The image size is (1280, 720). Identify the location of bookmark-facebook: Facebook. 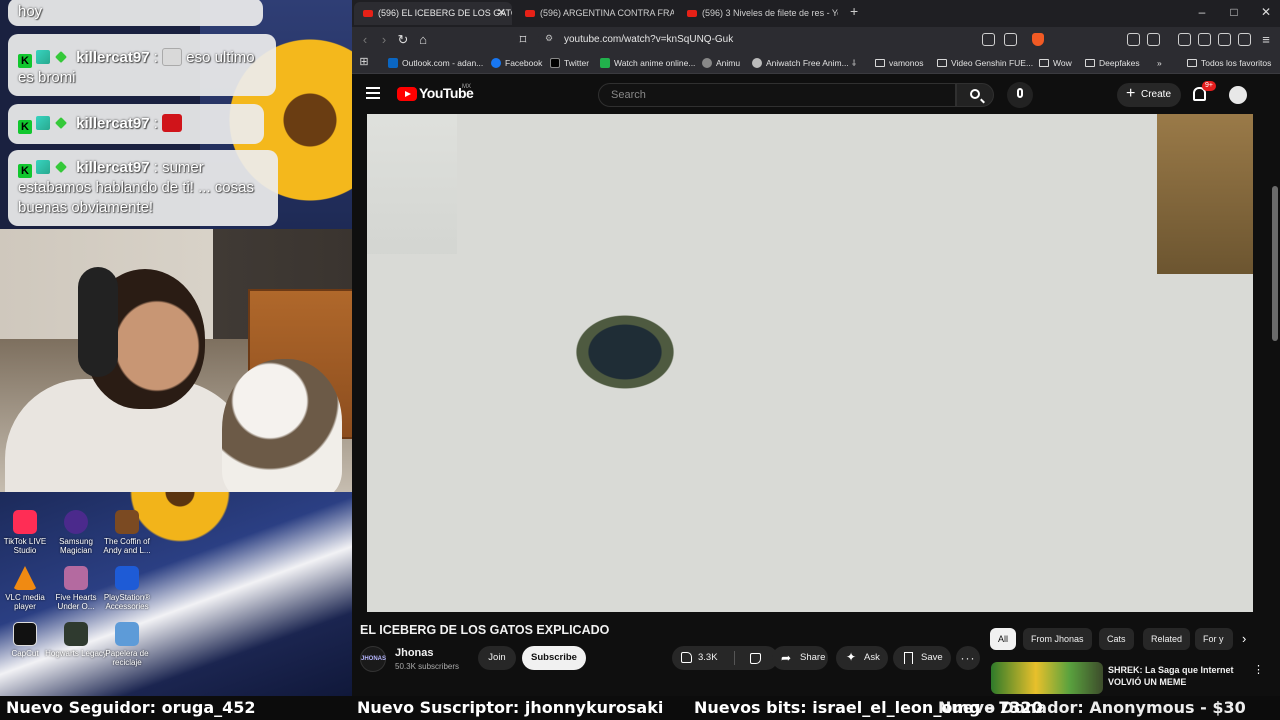
(516, 63).